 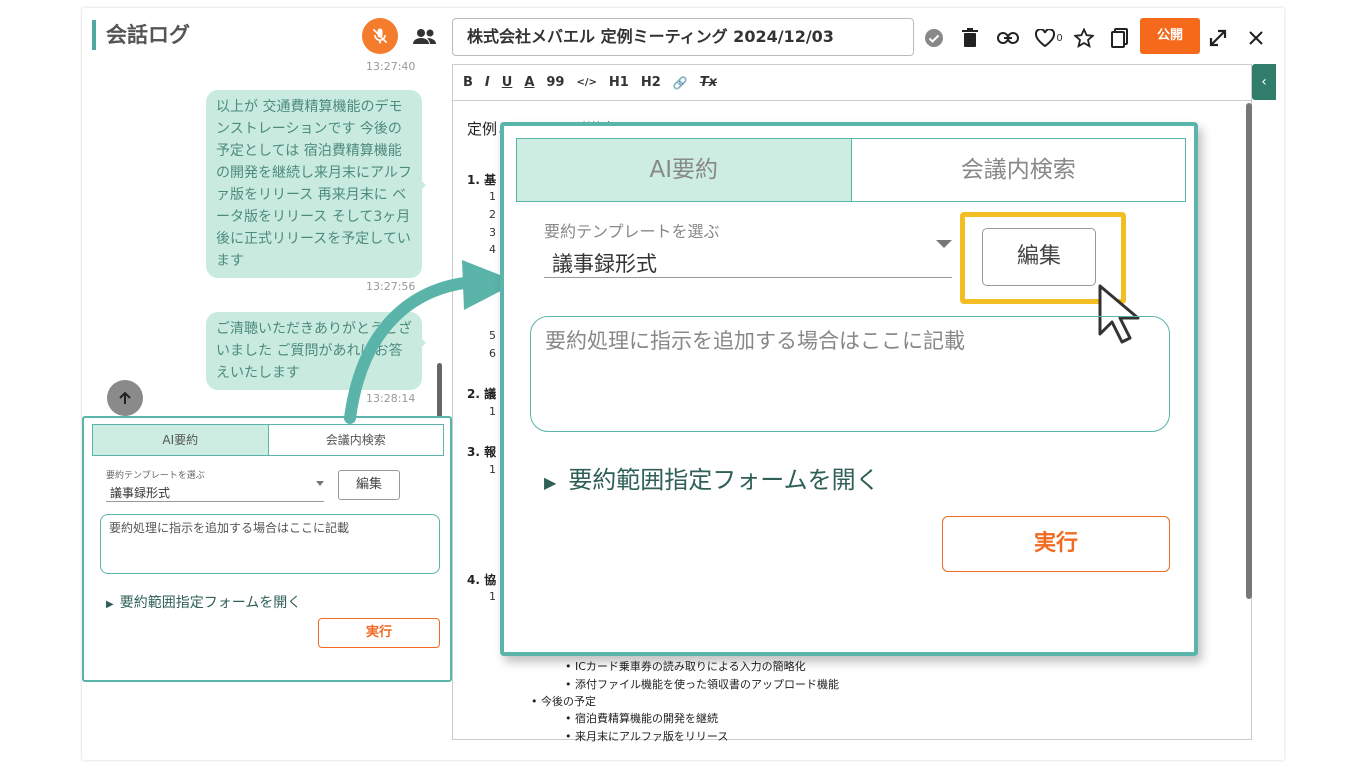 I want to click on text-color-button: A, so click(x=529, y=82).